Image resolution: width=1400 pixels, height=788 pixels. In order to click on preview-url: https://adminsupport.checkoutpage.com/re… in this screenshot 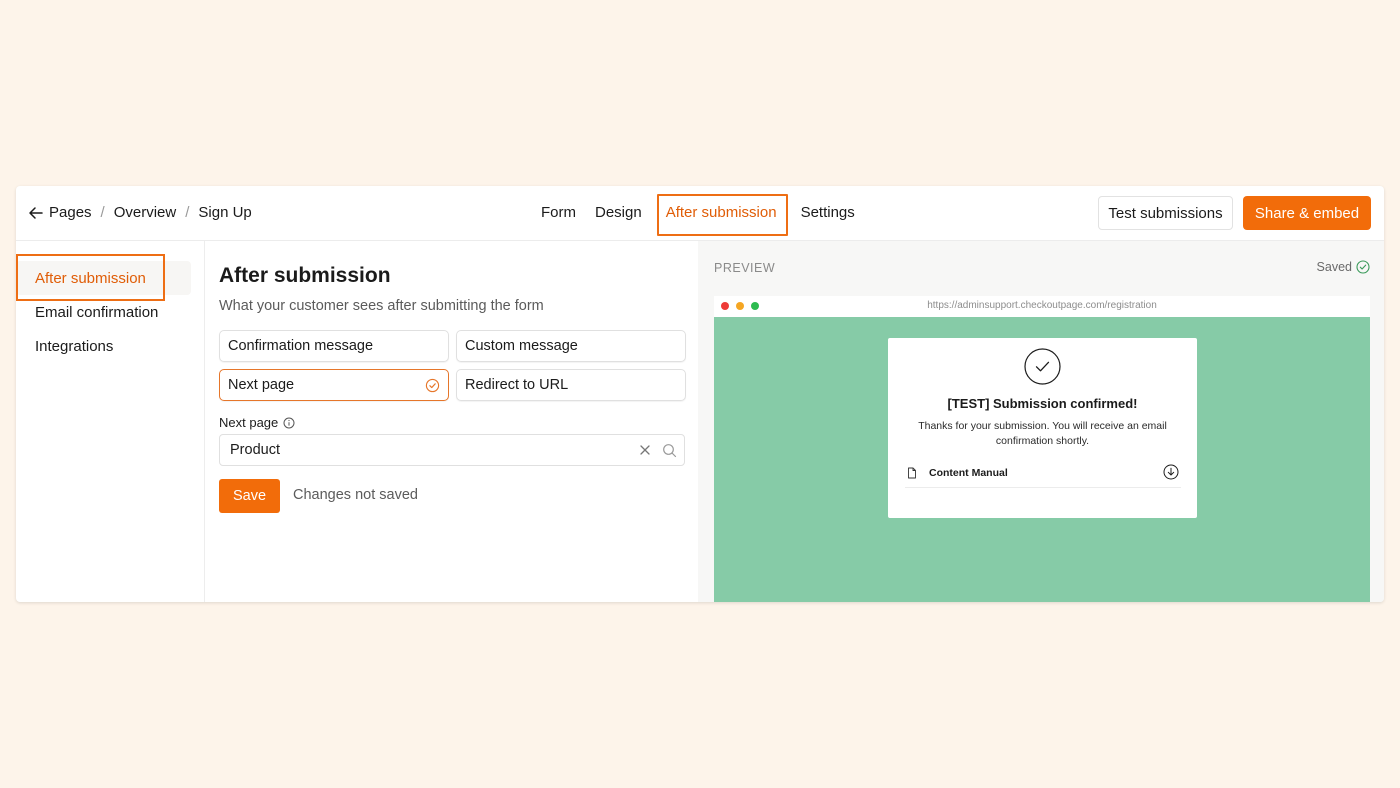, I will do `click(1042, 305)`.